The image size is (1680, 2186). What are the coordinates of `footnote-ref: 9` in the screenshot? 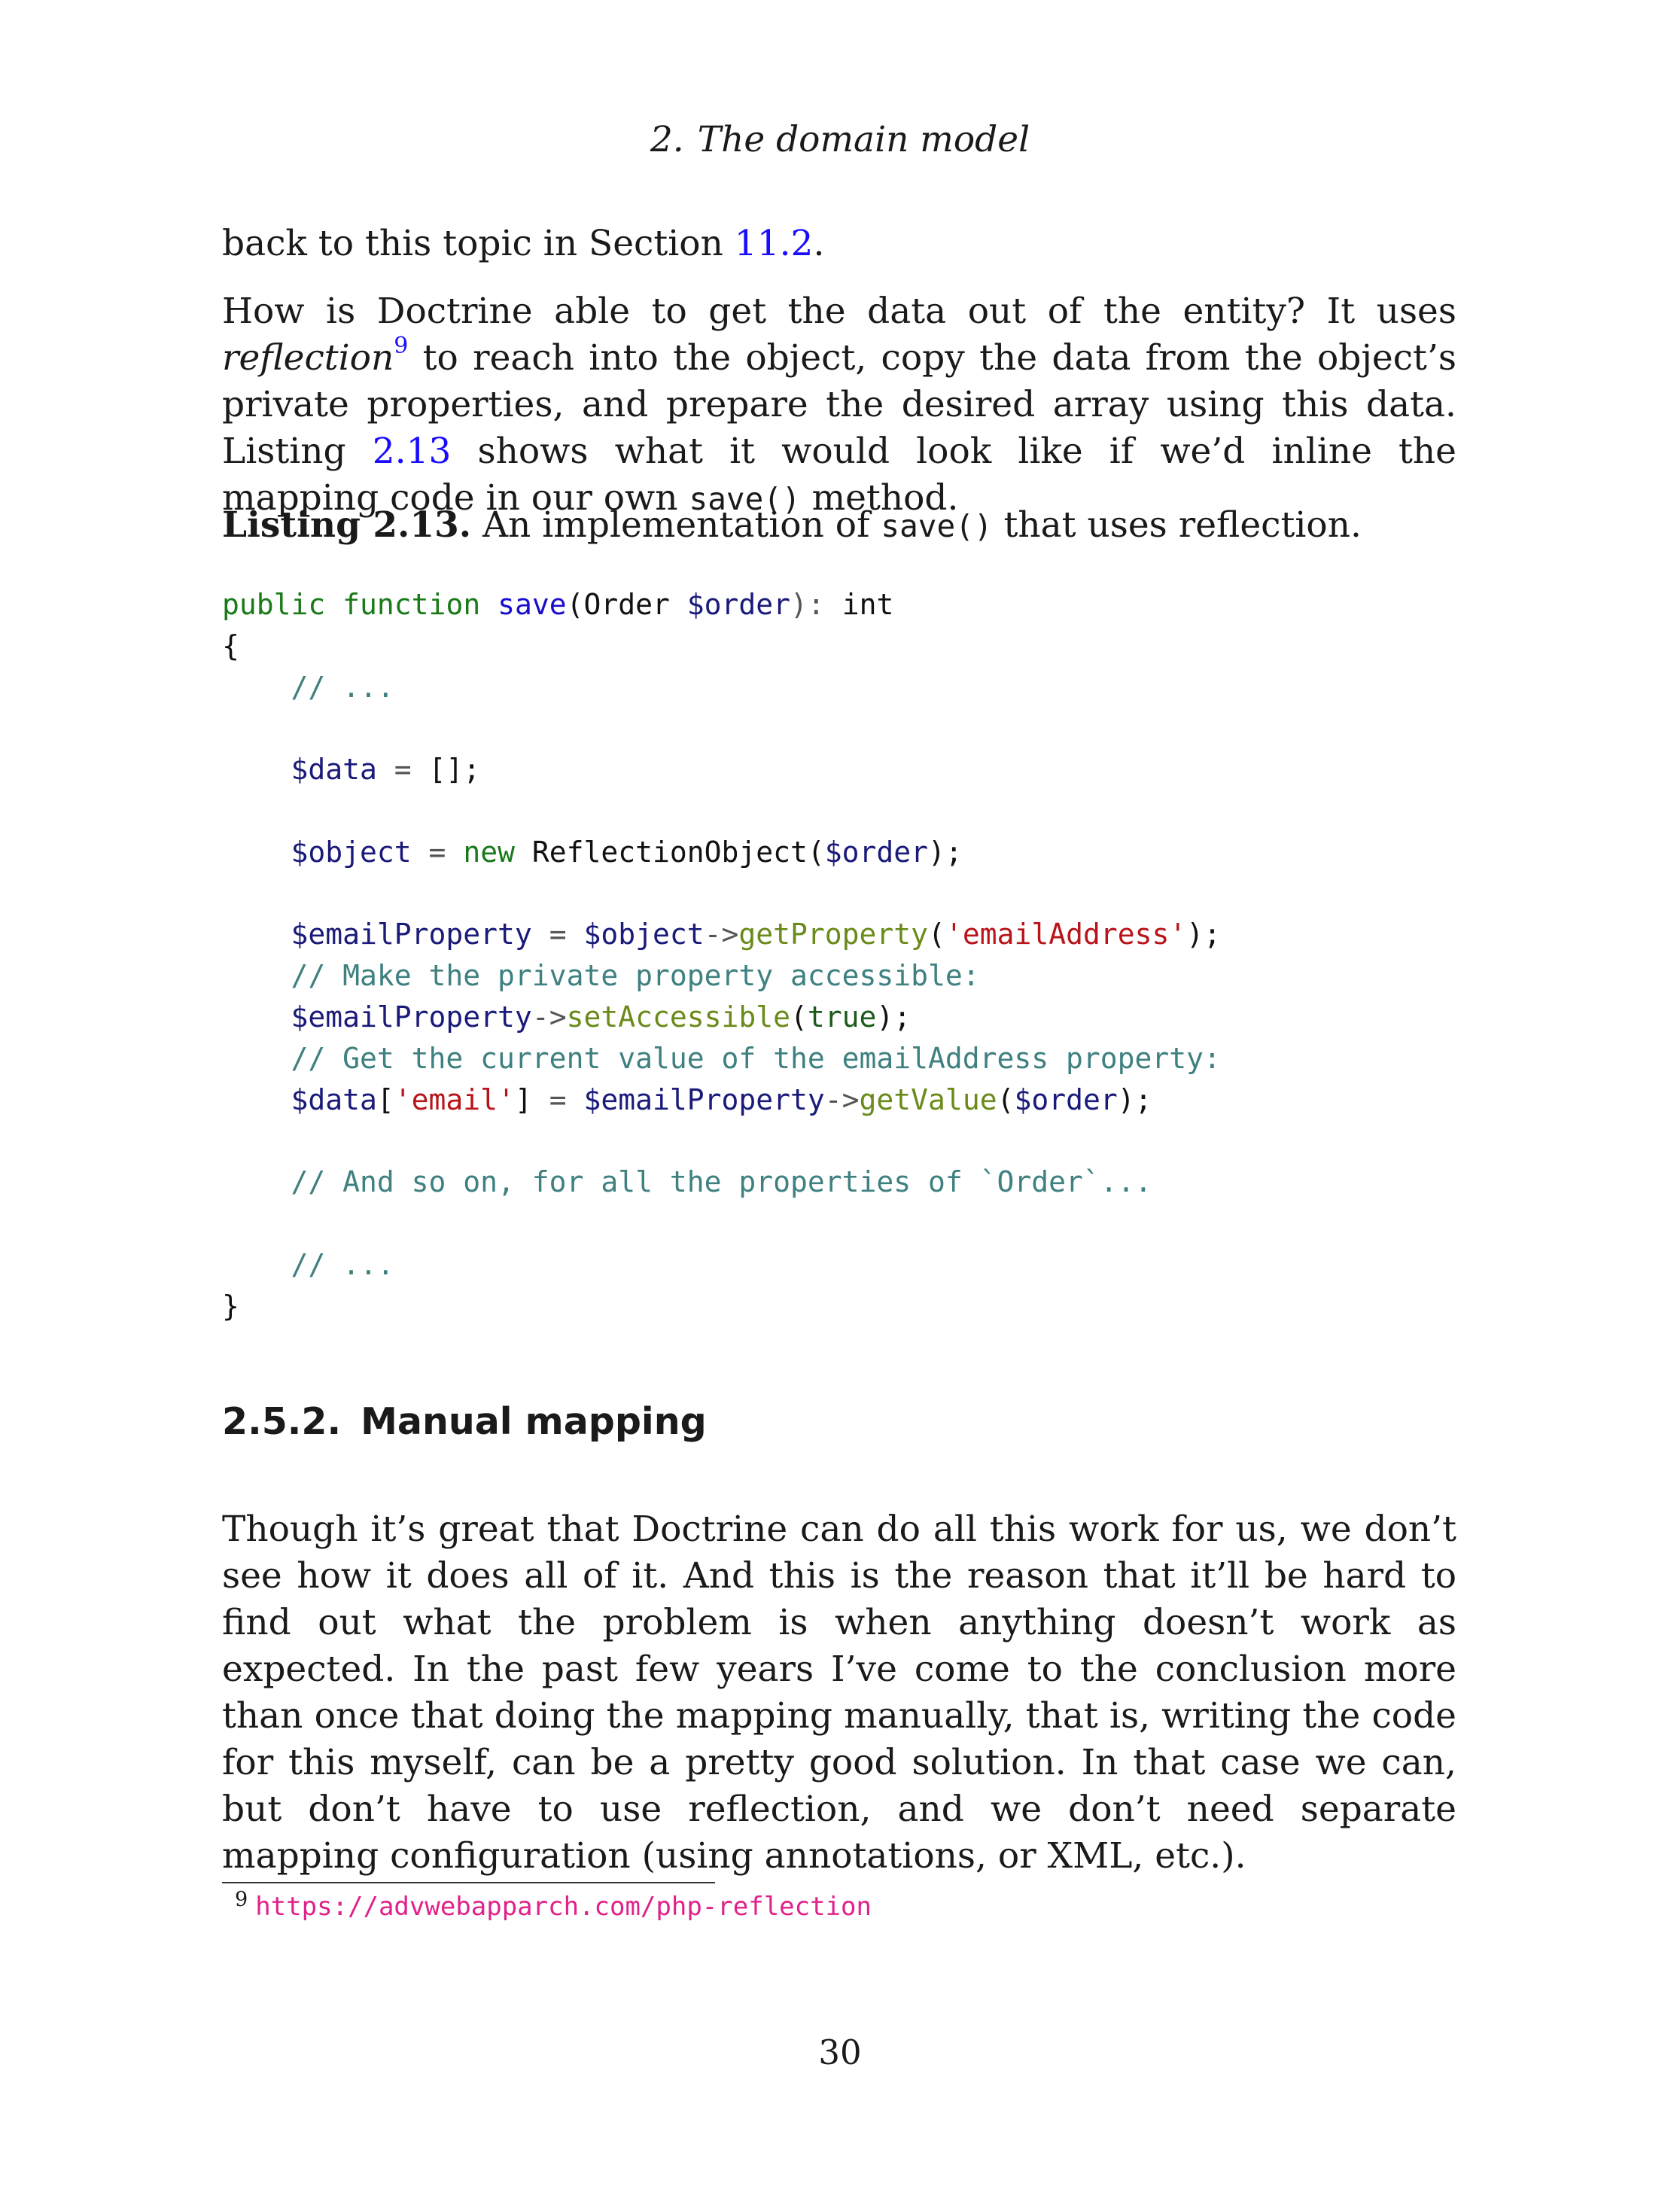 It's located at (401, 346).